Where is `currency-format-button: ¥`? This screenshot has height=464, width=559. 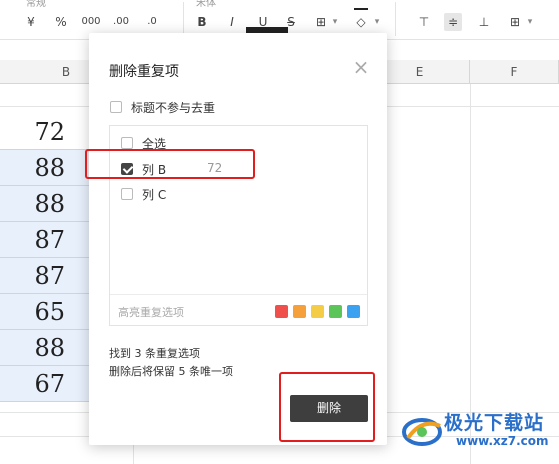 currency-format-button: ¥ is located at coordinates (31, 22).